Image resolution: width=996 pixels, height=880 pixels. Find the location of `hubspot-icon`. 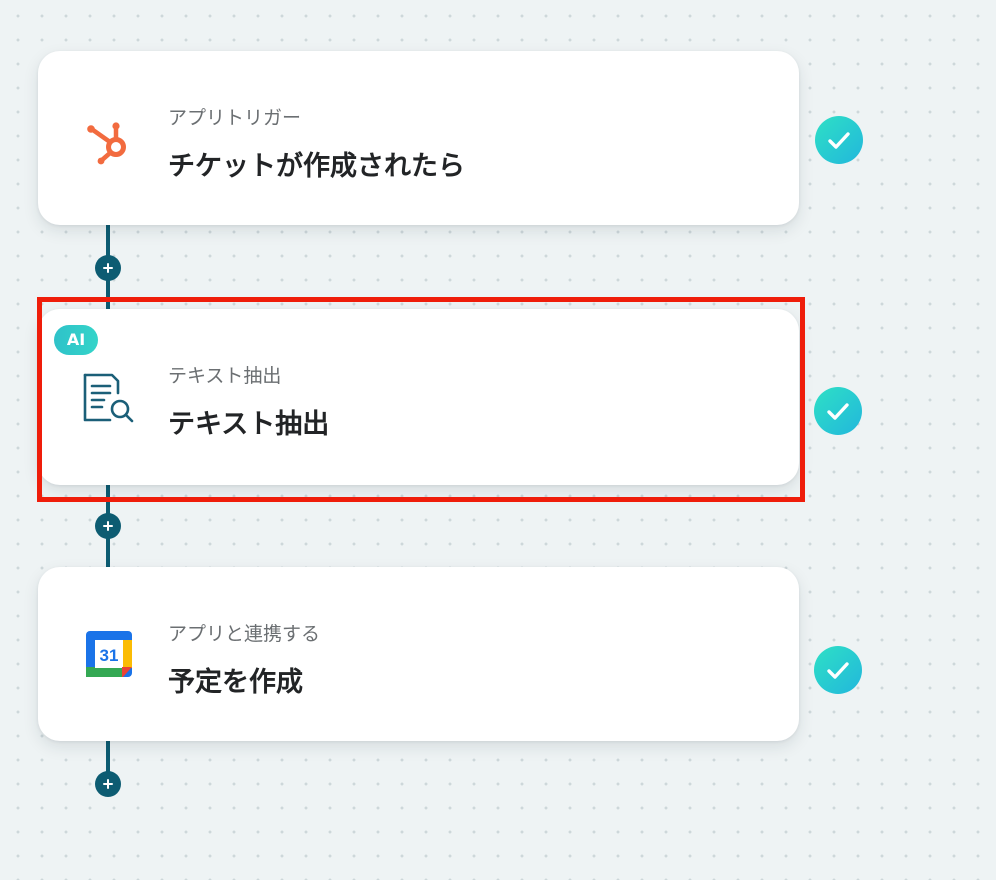

hubspot-icon is located at coordinates (109, 138).